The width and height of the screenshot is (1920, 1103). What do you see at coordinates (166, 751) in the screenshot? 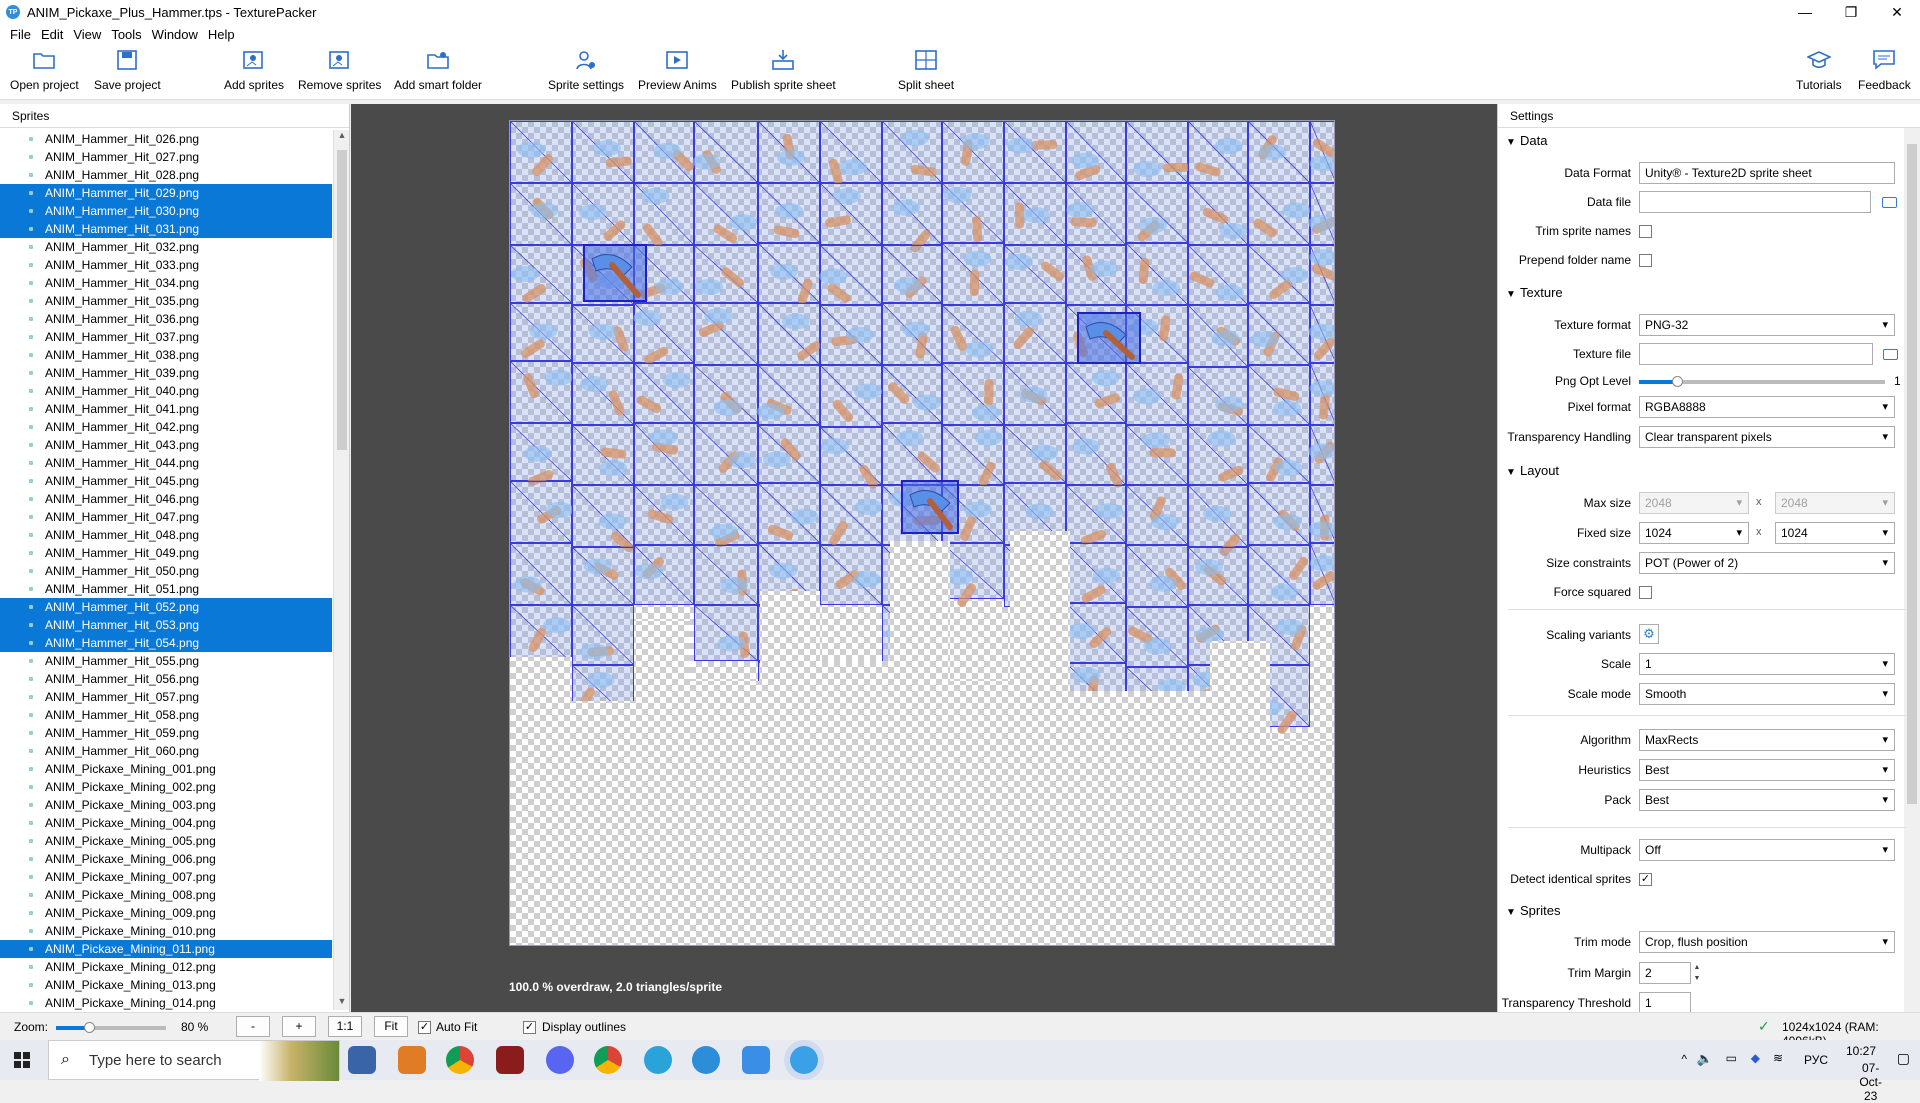
I see `sprite-list-item: ANIM_Hammer_Hit_060.png` at bounding box center [166, 751].